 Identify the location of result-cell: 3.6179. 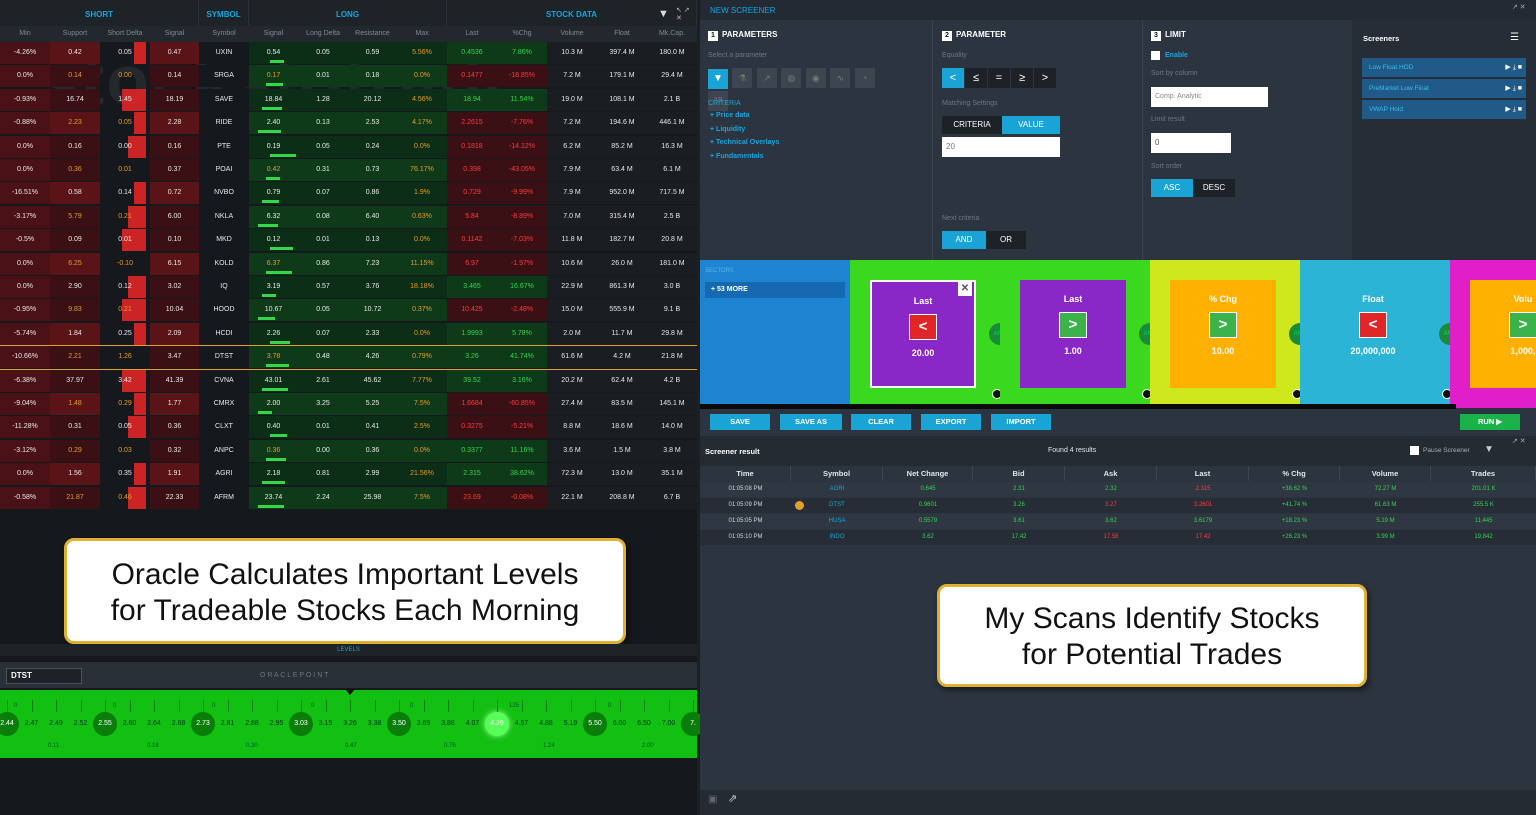
(1203, 521).